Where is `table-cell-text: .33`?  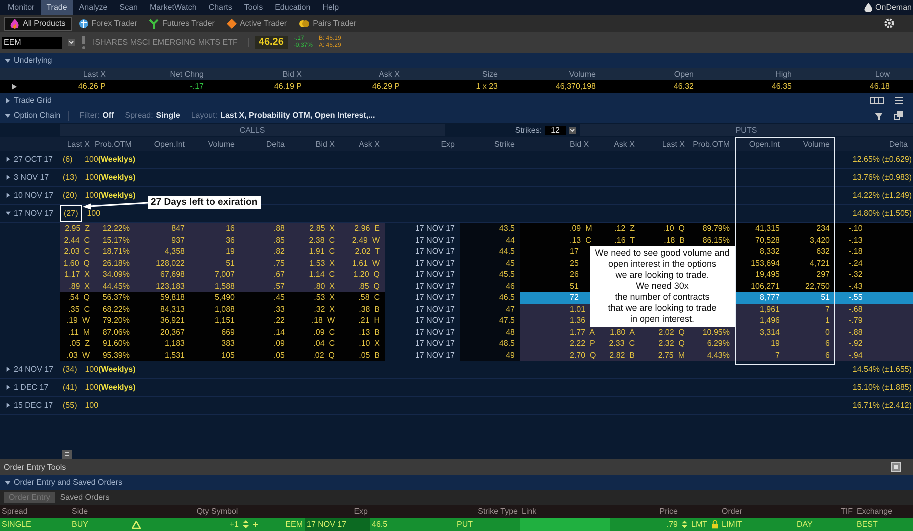
table-cell-text: .33 is located at coordinates (279, 309).